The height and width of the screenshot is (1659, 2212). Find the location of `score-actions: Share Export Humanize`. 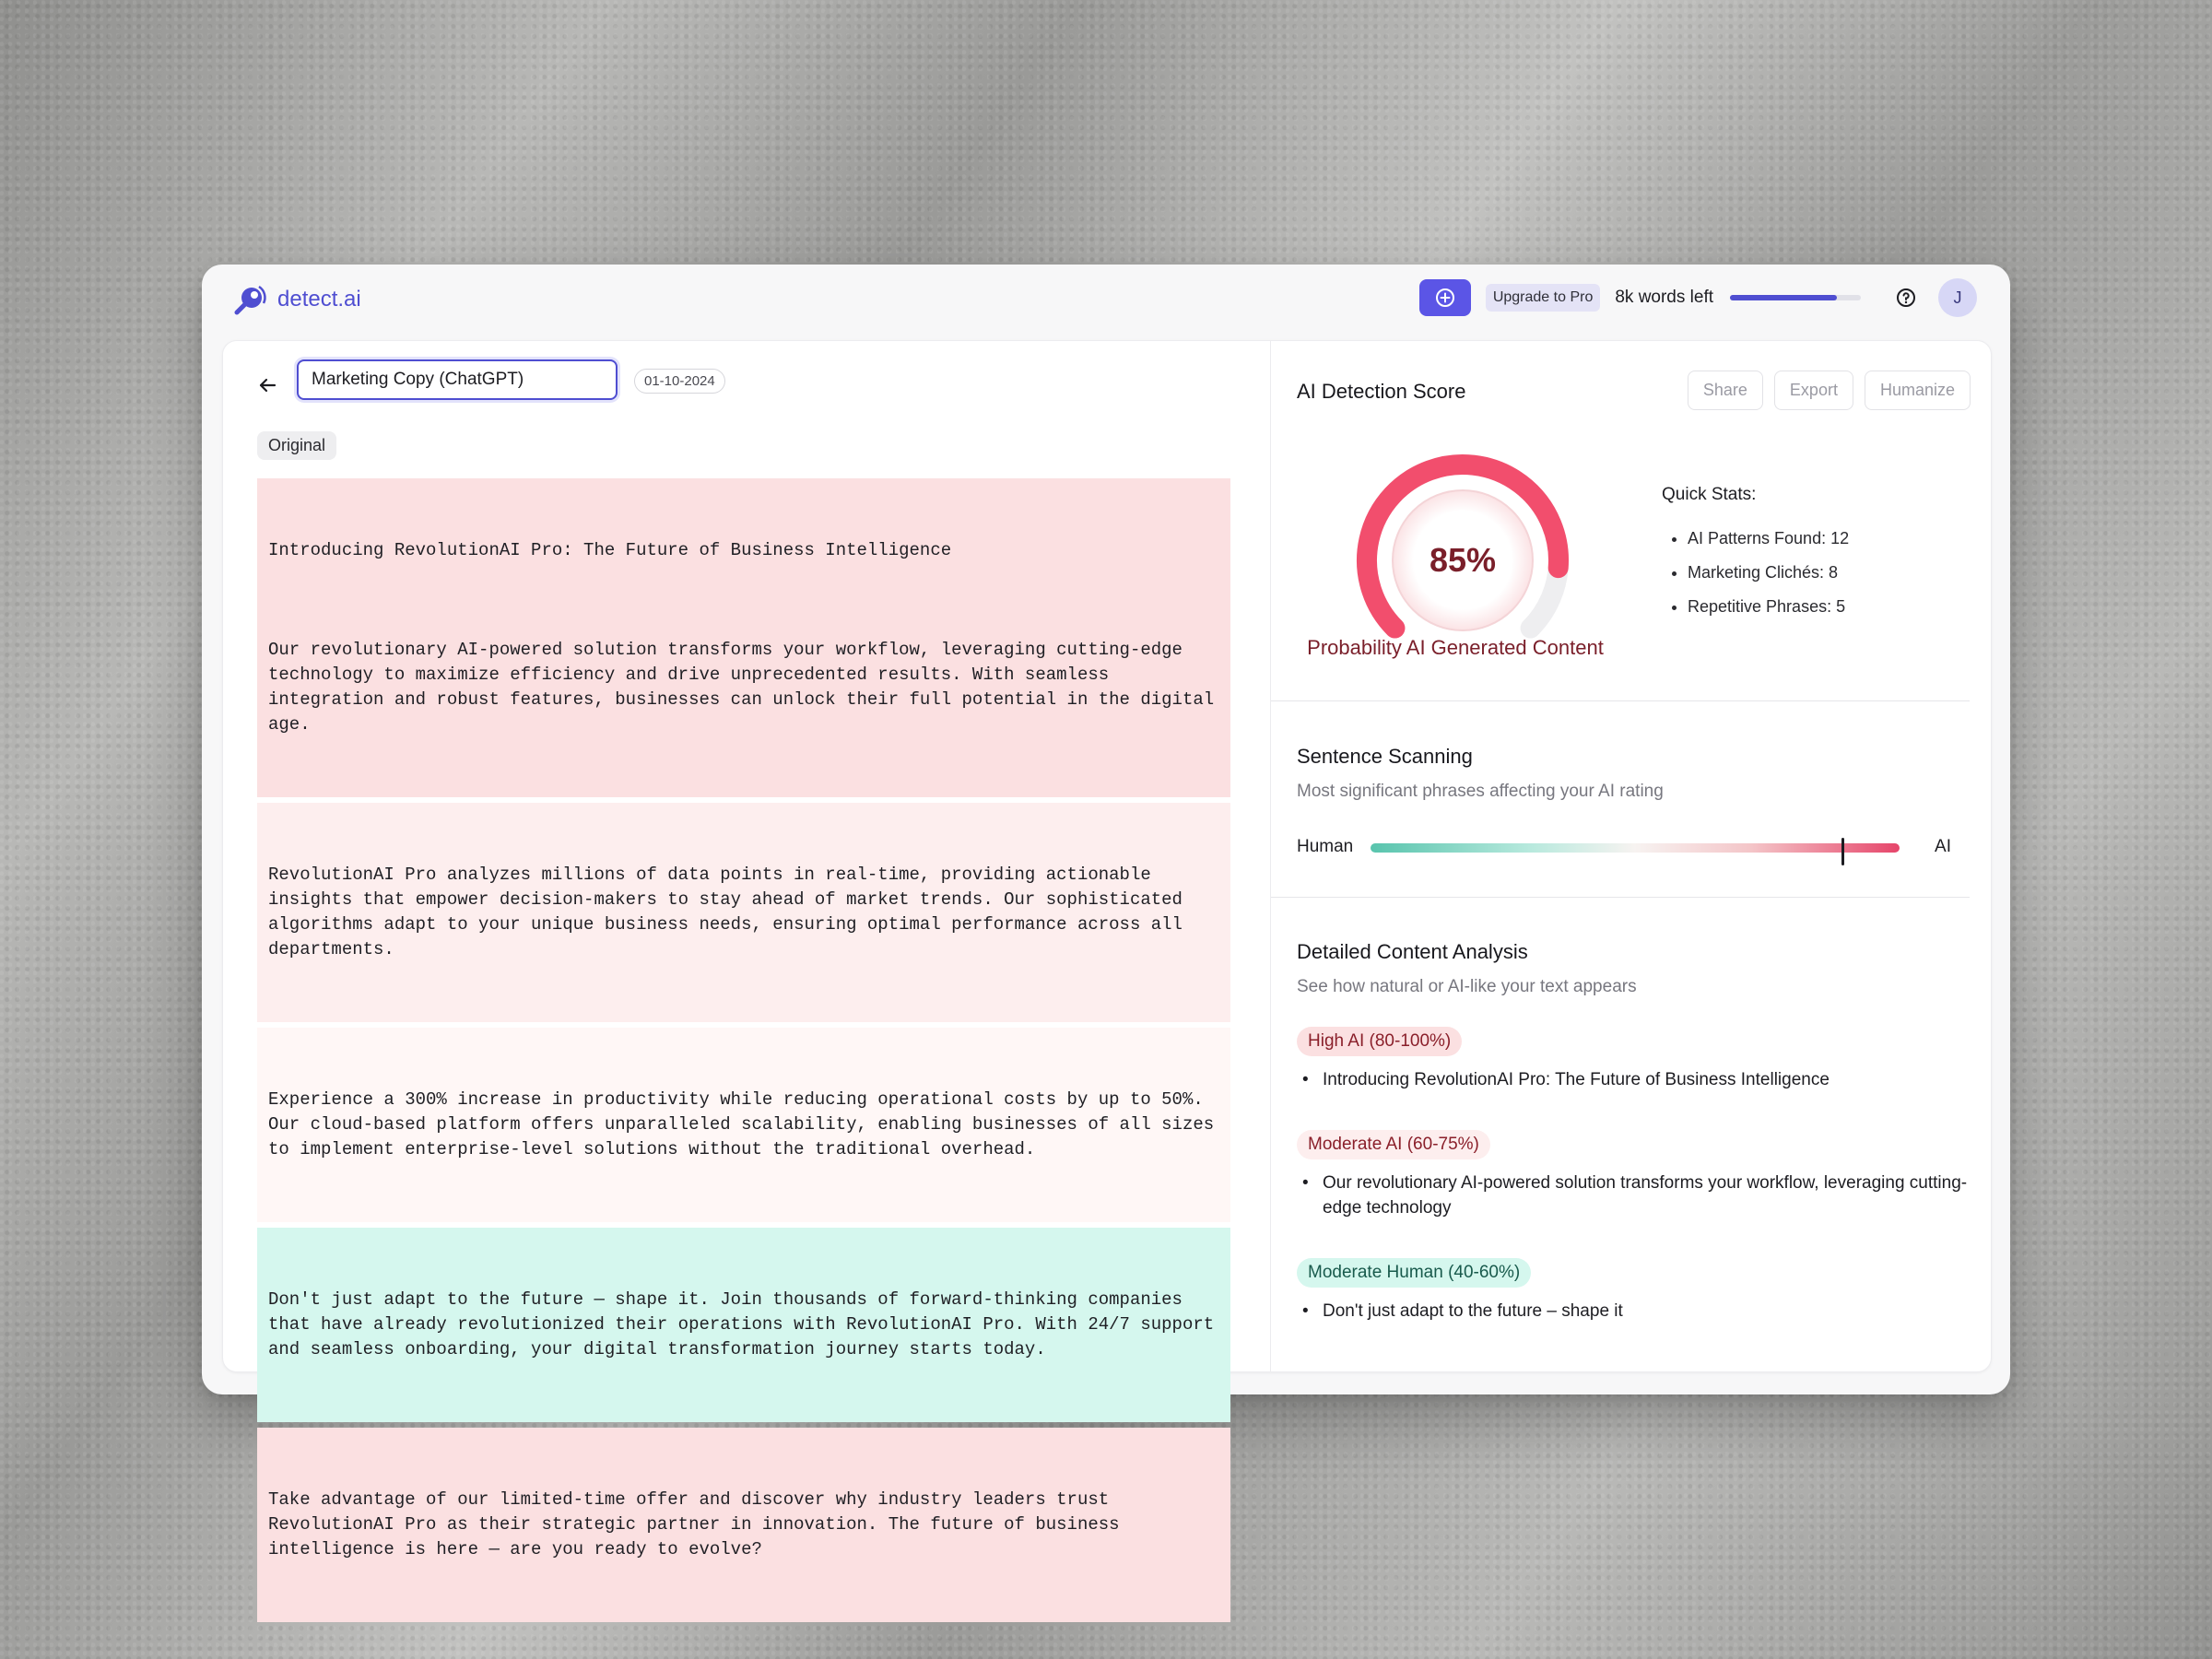

score-actions: Share Export Humanize is located at coordinates (1829, 390).